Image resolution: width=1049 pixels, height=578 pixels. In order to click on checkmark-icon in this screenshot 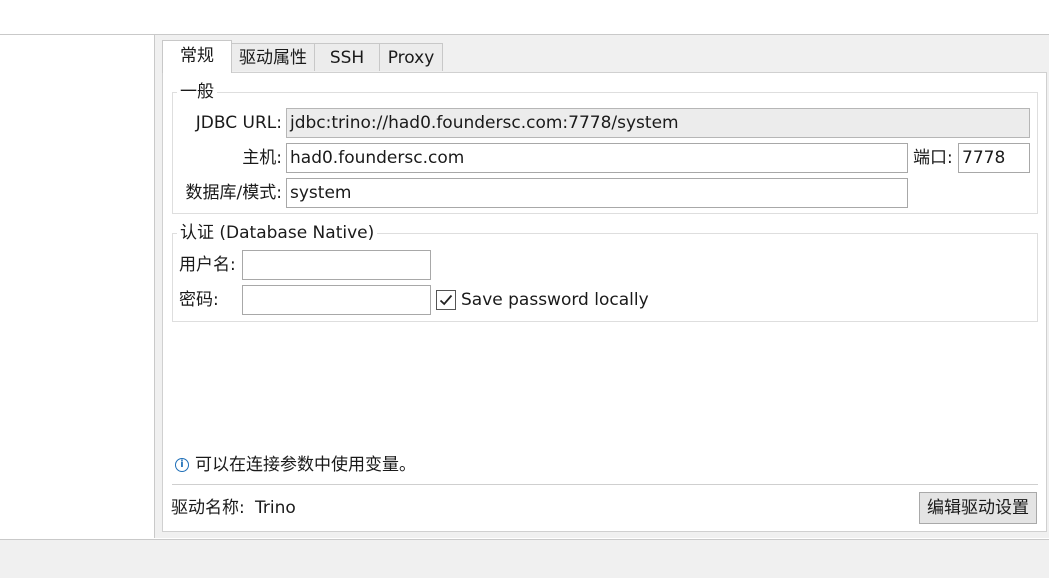, I will do `click(446, 300)`.